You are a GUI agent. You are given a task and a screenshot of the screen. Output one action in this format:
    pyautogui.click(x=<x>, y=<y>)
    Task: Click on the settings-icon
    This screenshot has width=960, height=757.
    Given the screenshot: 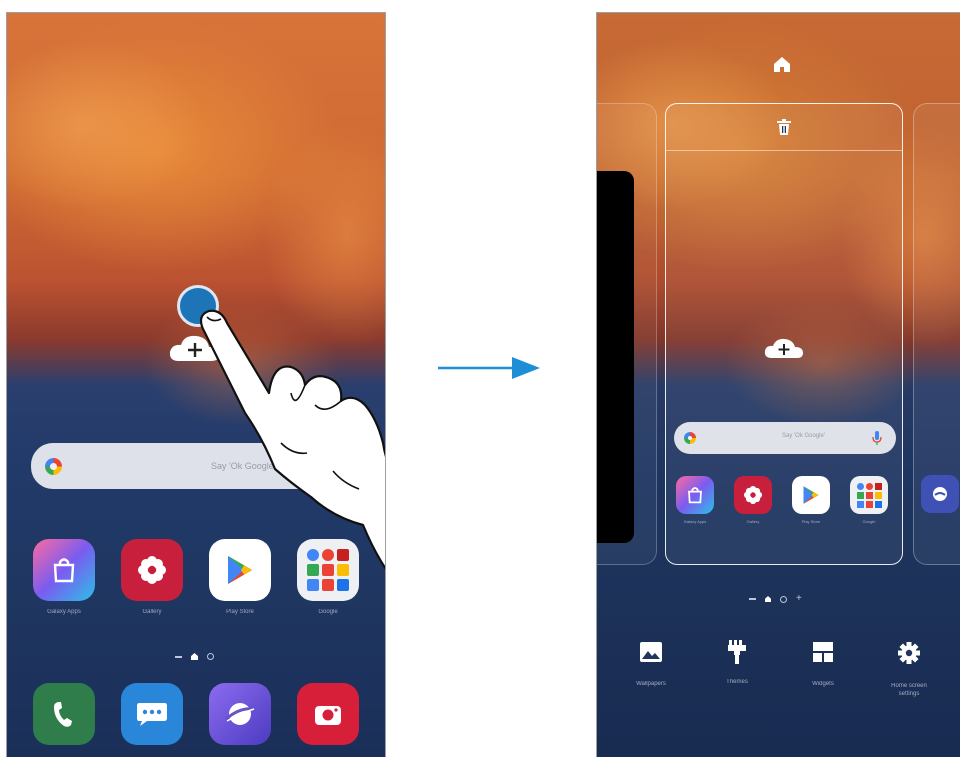 What is the action you would take?
    pyautogui.click(x=909, y=653)
    